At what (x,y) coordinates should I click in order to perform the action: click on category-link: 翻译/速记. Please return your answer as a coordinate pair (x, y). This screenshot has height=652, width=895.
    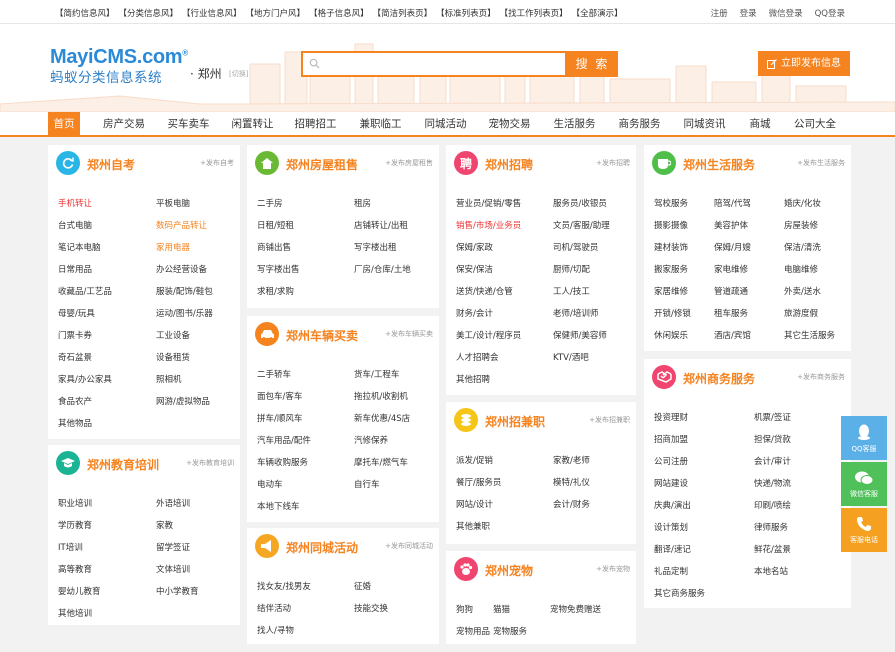
    Looking at the image, I should click on (672, 549).